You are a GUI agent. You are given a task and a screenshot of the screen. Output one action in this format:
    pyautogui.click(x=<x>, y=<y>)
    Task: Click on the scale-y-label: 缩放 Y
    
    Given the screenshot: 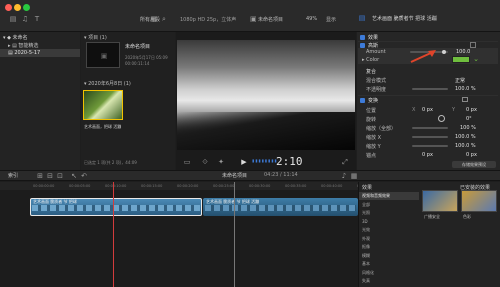 What is the action you would take?
    pyautogui.click(x=373, y=147)
    